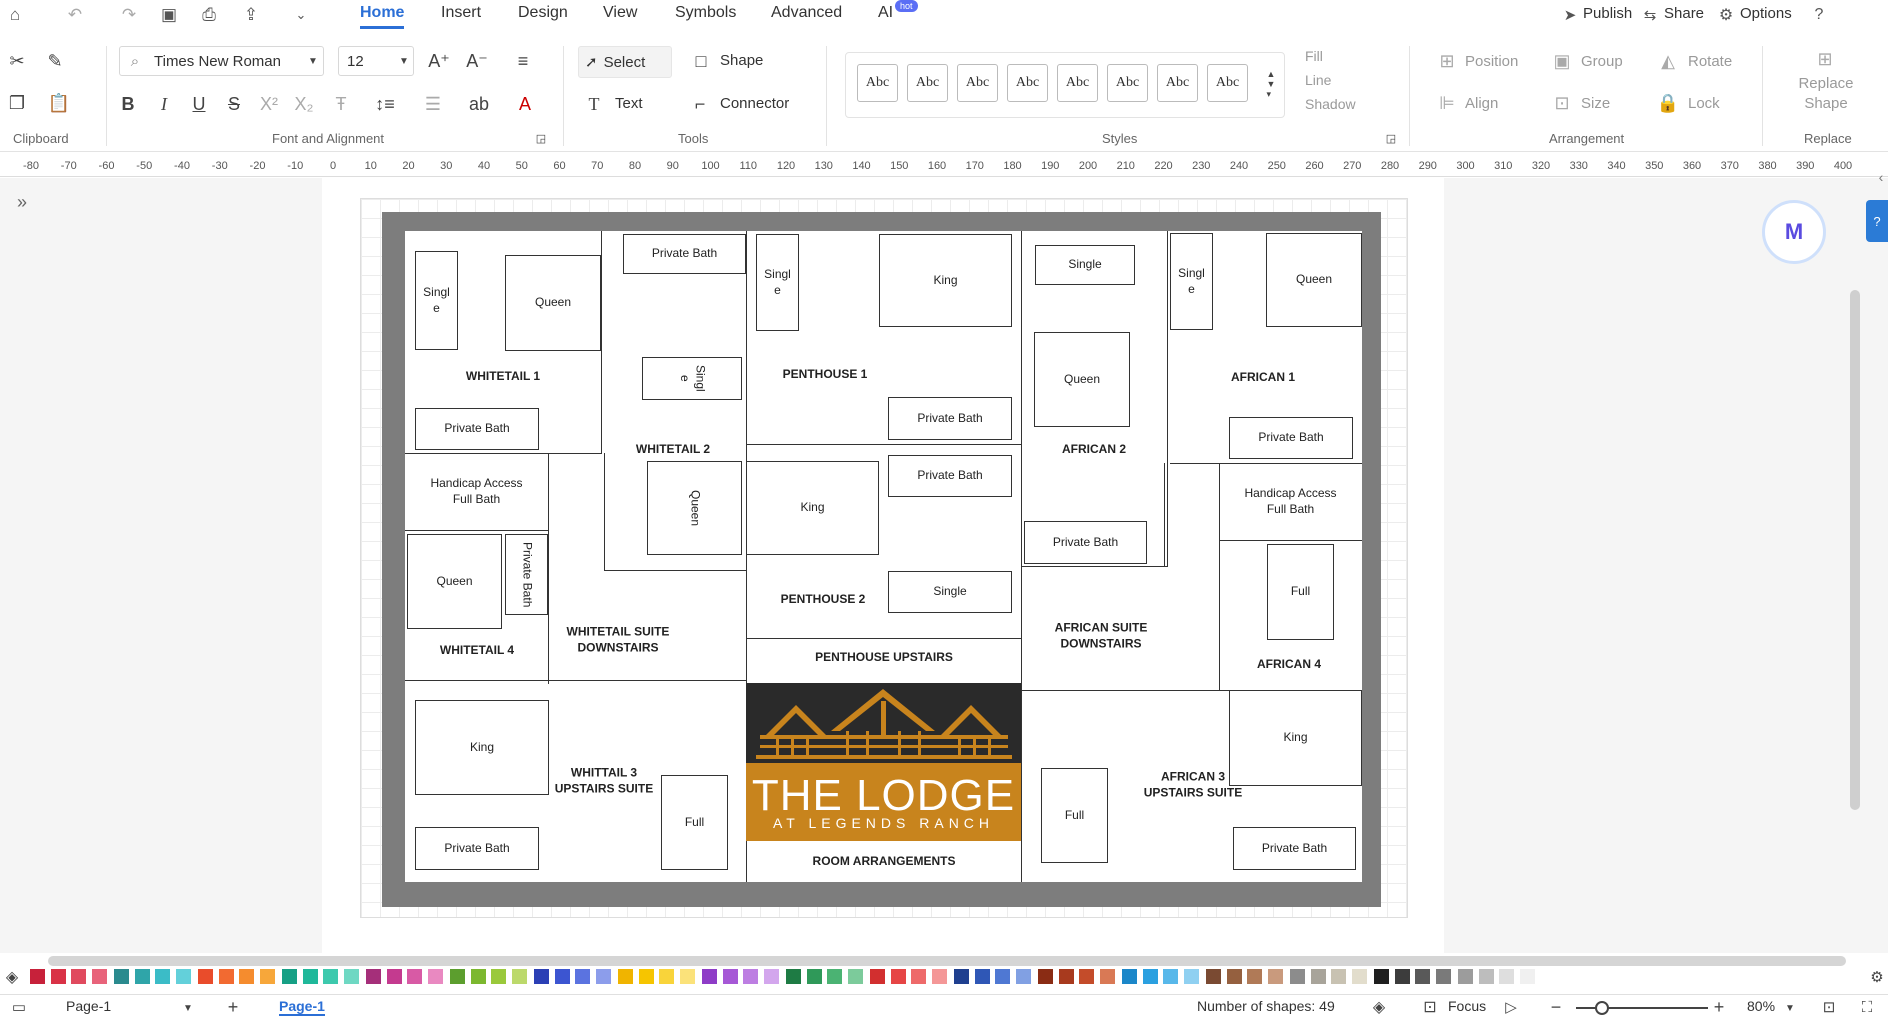 This screenshot has height=1020, width=1888. I want to click on text-align-icon: ≡, so click(523, 61).